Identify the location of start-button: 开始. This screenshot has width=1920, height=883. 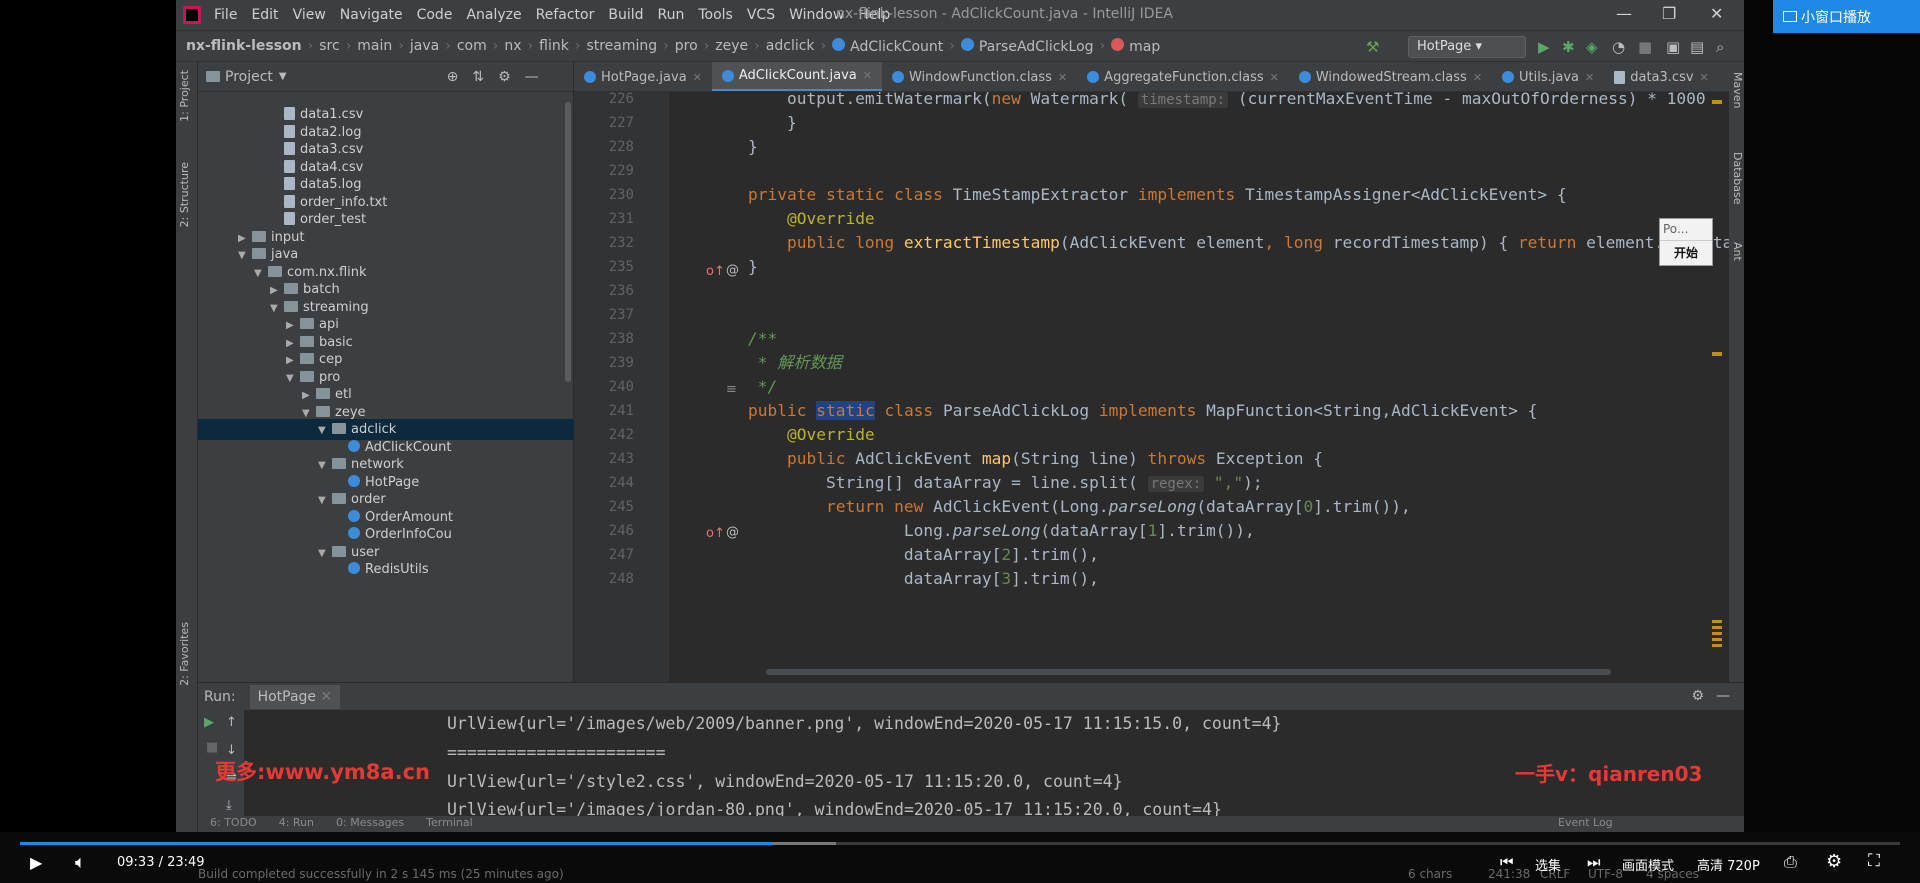
(1686, 251).